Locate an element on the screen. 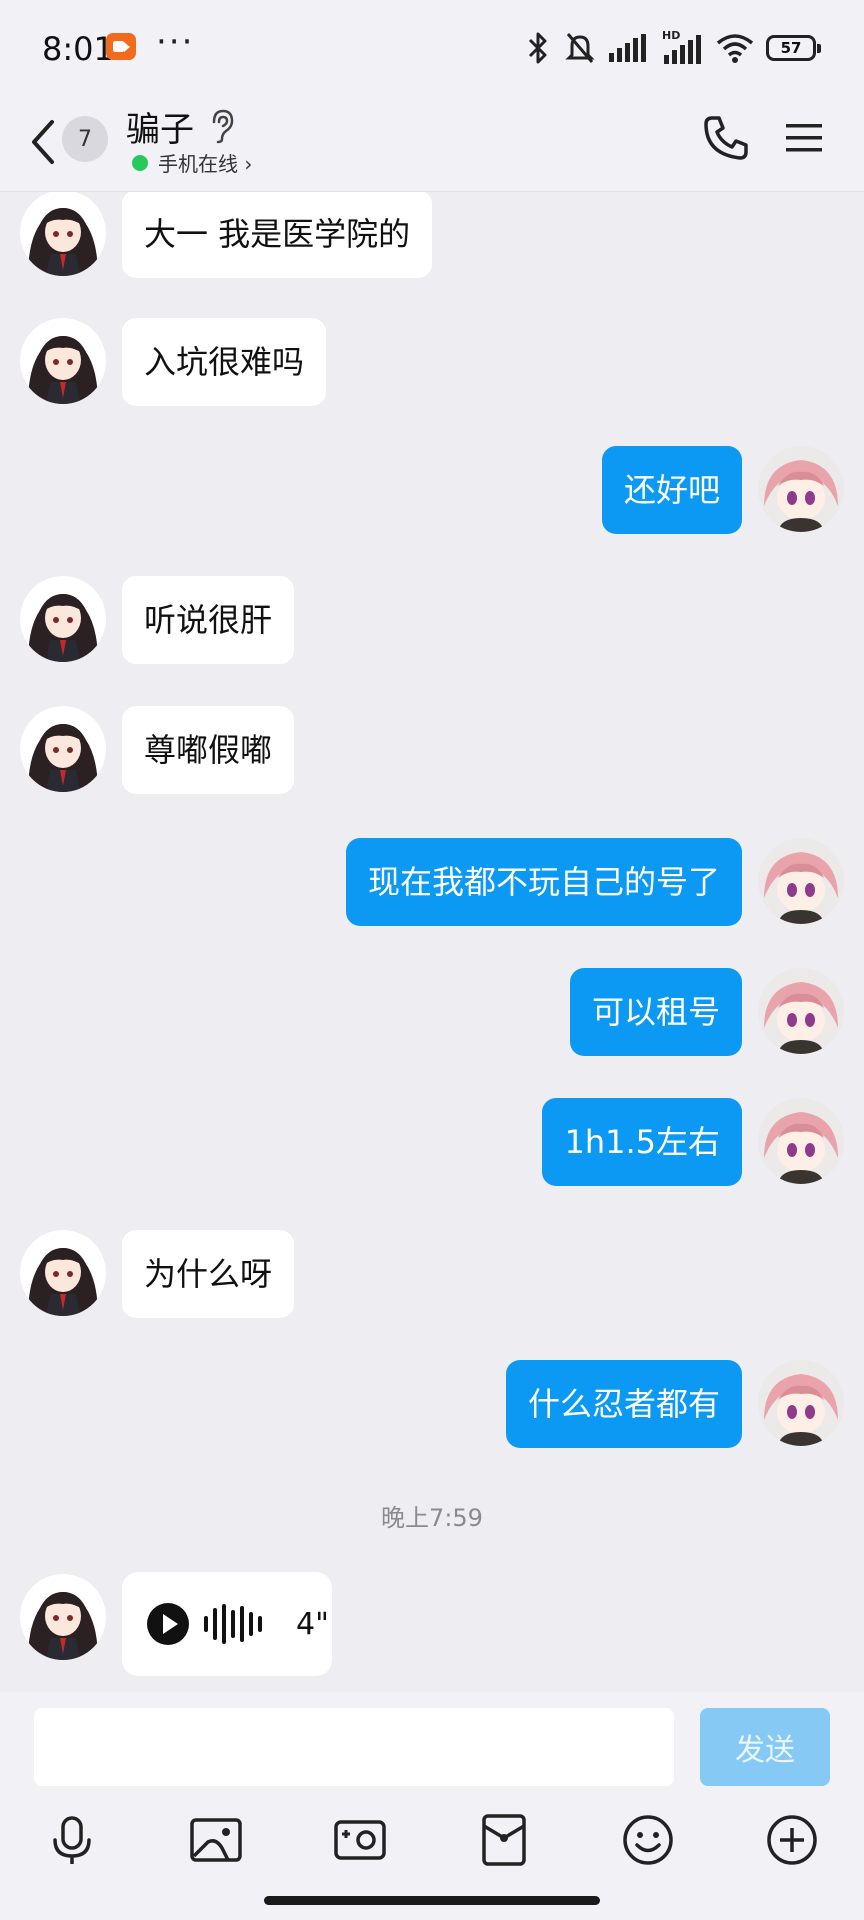  message-bubble: 什么忍者都有 is located at coordinates (623, 1404).